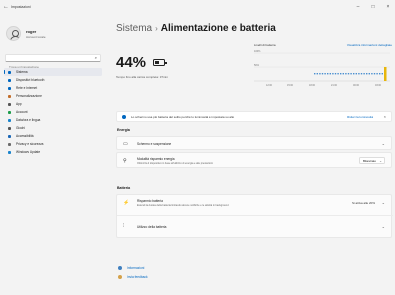  Describe the element at coordinates (53, 152) in the screenshot. I see `sidebar-item: Windows Update` at that location.